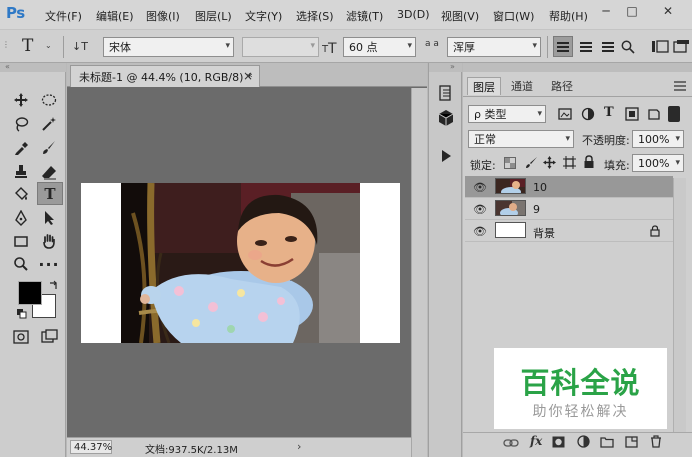 This screenshot has width=692, height=457. What do you see at coordinates (419, 272) in the screenshot?
I see `canvas-vertical-scrollbar` at bounding box center [419, 272].